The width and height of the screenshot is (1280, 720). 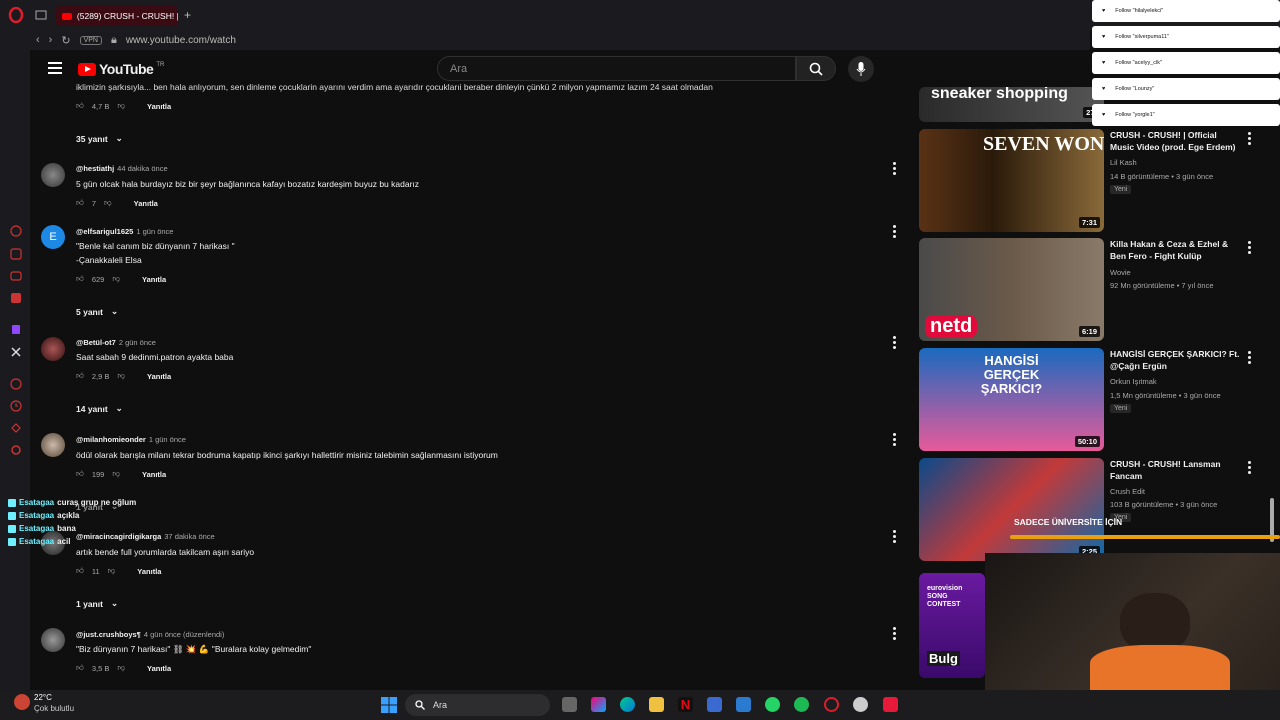 What do you see at coordinates (16, 384) in the screenshot?
I see `player-icon` at bounding box center [16, 384].